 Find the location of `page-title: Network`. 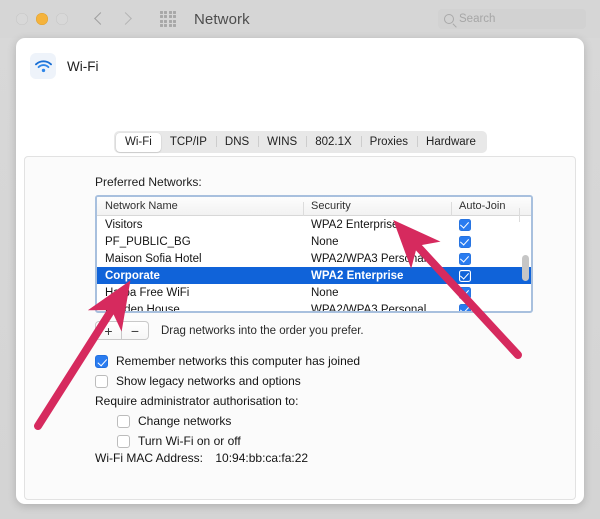

page-title: Network is located at coordinates (222, 19).